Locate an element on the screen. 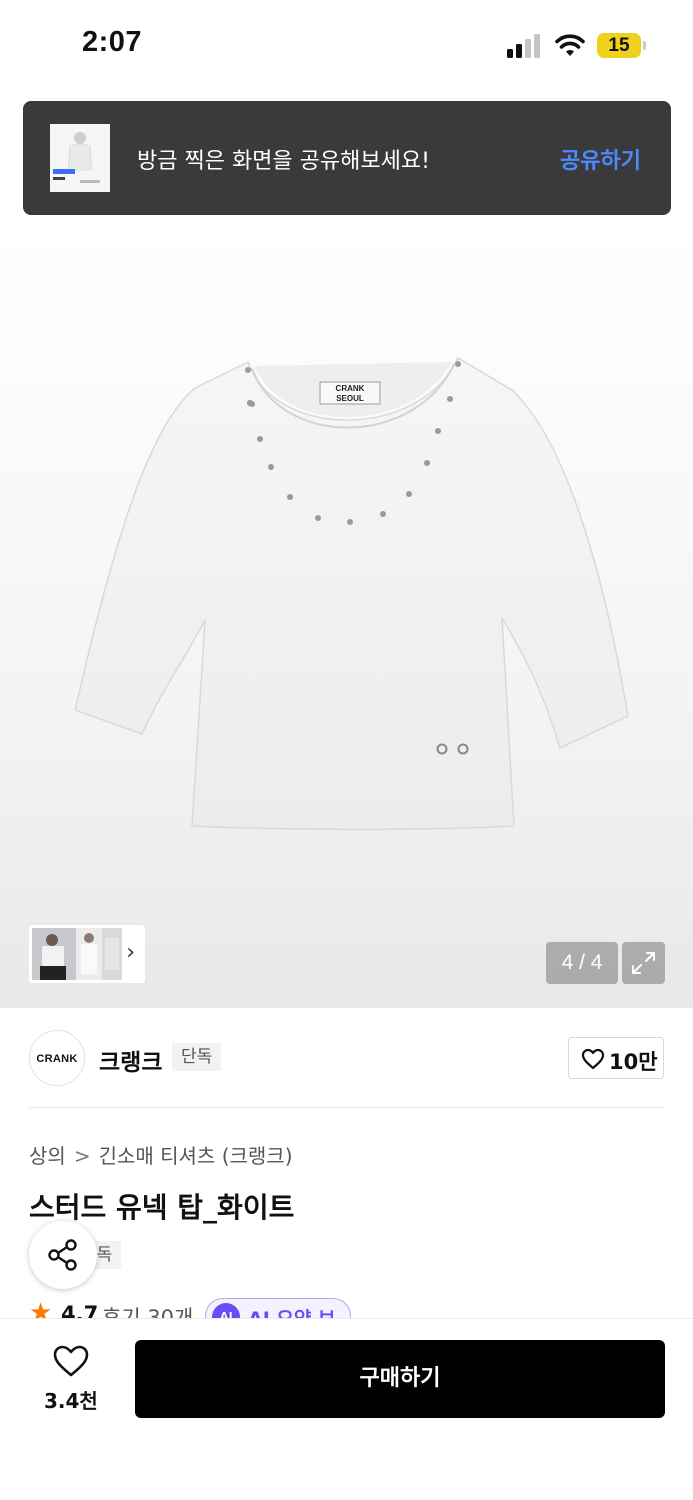 The height and width of the screenshot is (1500, 693). battery-tip is located at coordinates (644, 45).